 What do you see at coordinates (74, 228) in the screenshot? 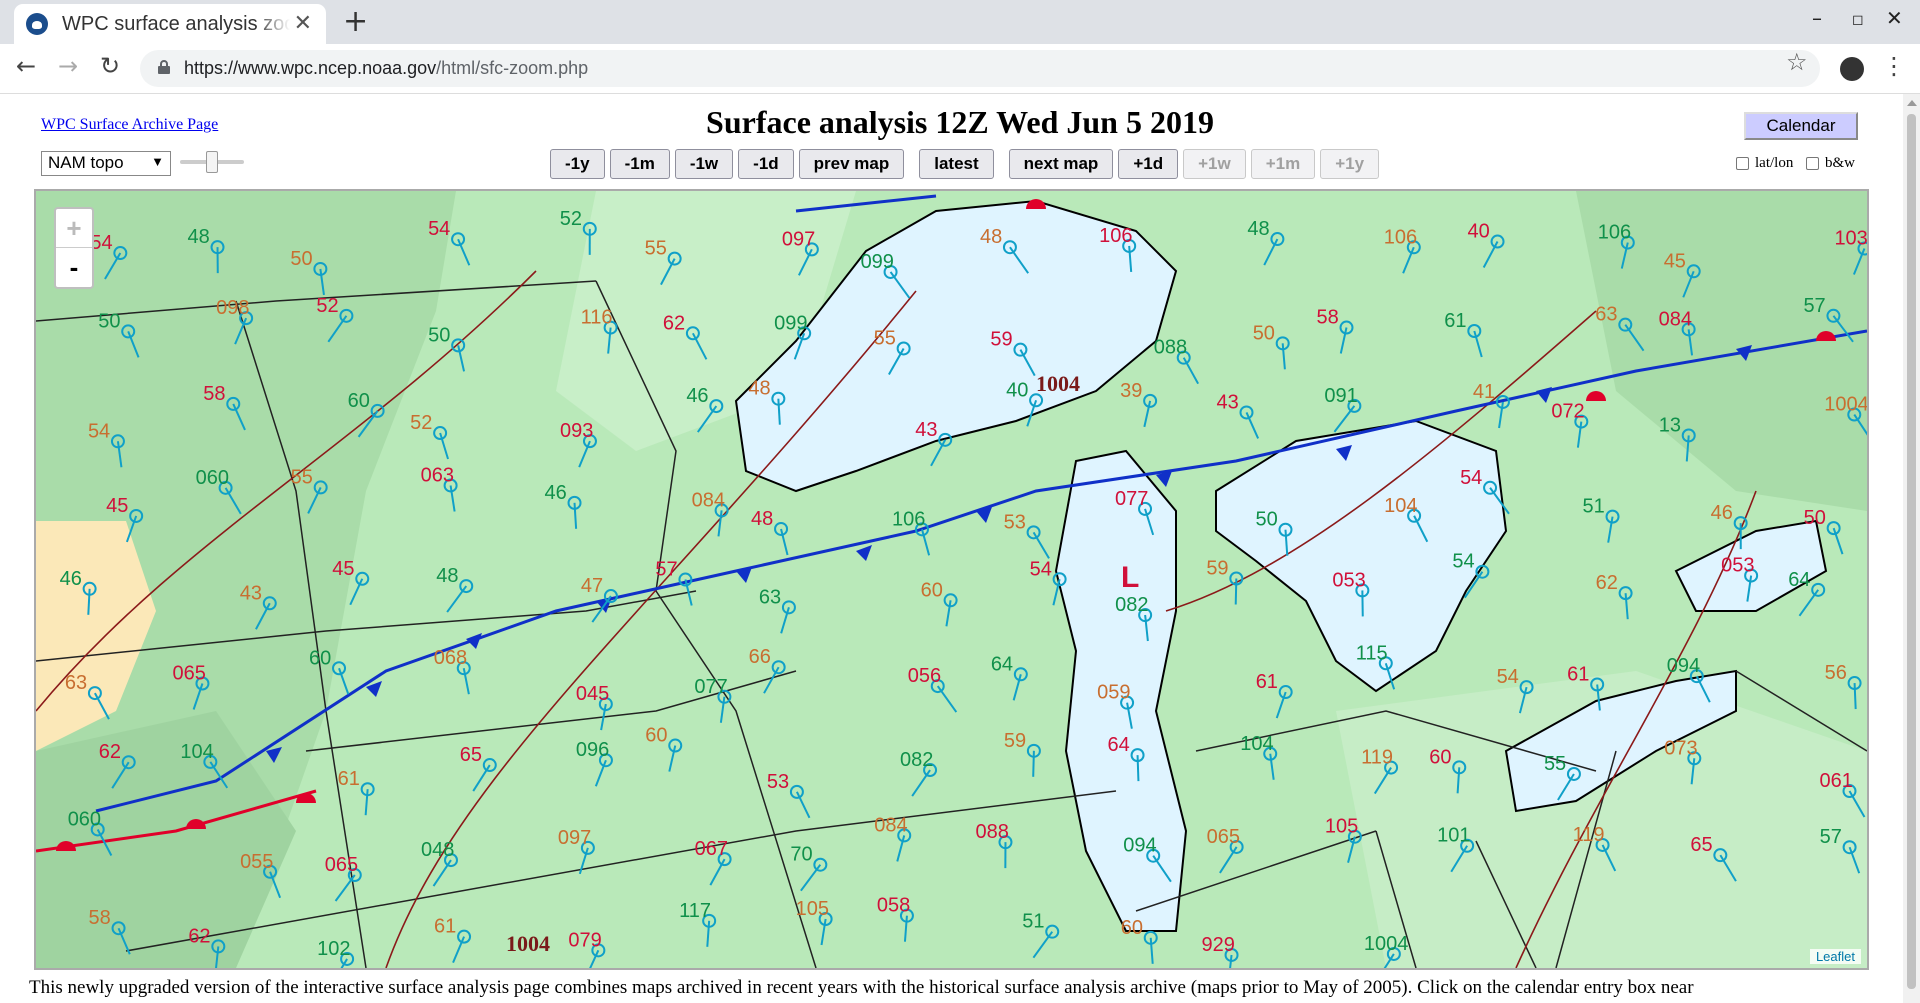
I see `zoom-in-button: +` at bounding box center [74, 228].